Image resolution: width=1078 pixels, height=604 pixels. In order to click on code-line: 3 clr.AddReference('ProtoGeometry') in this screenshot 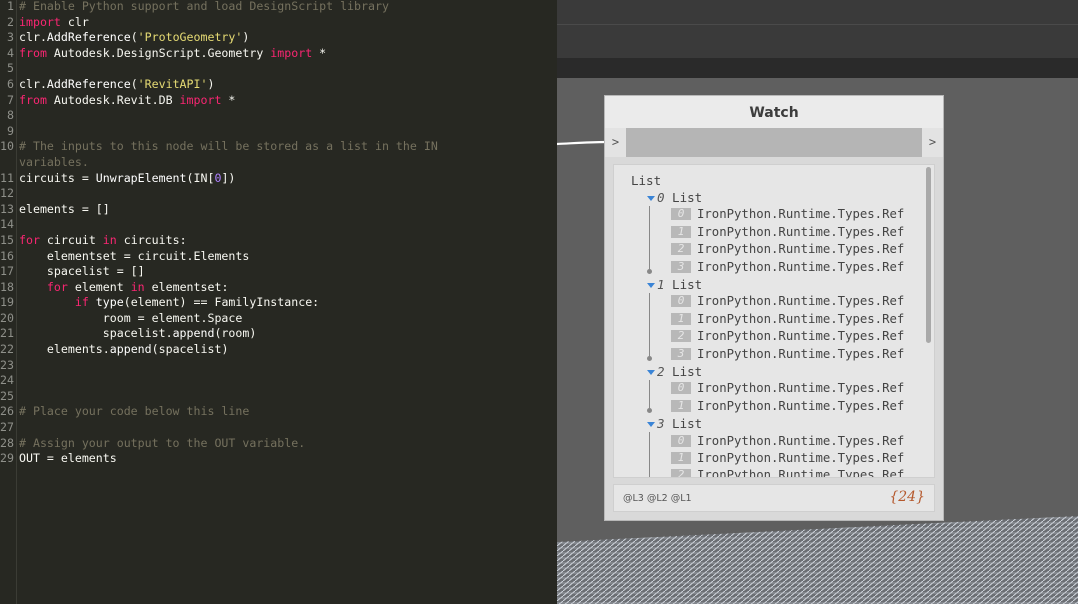, I will do `click(219, 38)`.